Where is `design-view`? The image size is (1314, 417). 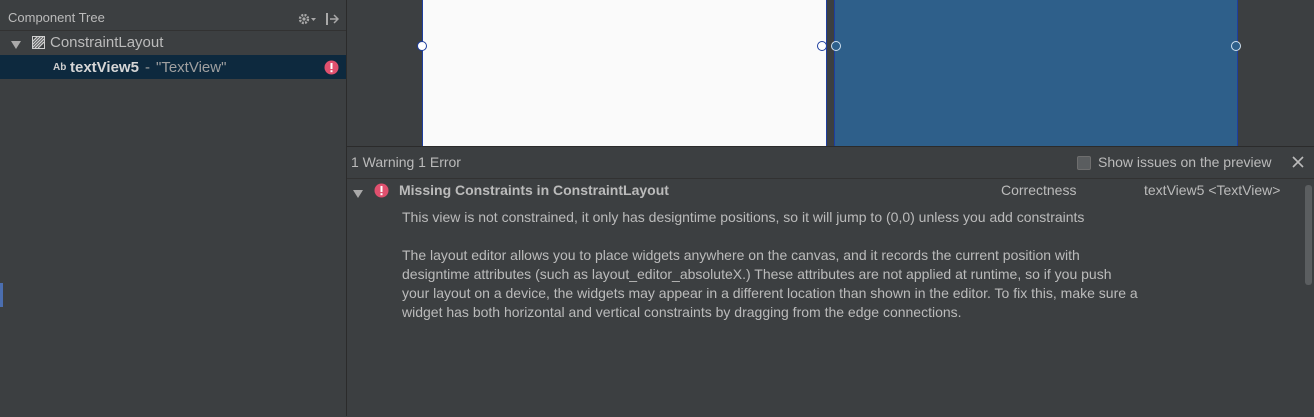 design-view is located at coordinates (624, 73).